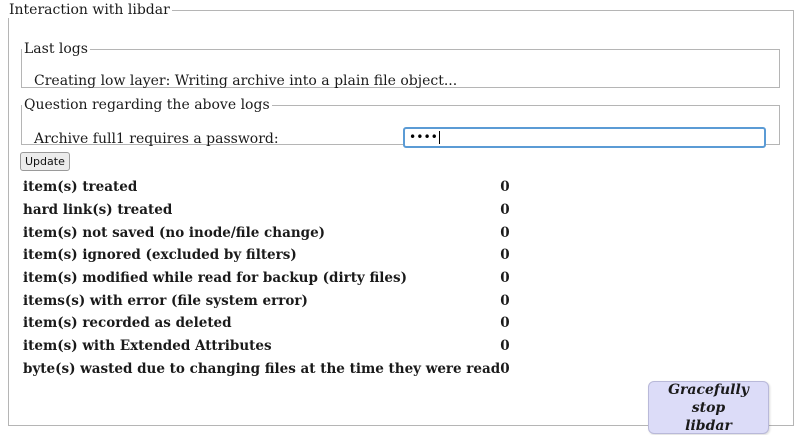 This screenshot has height=435, width=800. Describe the element at coordinates (584, 137) in the screenshot. I see `password-input: ••••` at that location.